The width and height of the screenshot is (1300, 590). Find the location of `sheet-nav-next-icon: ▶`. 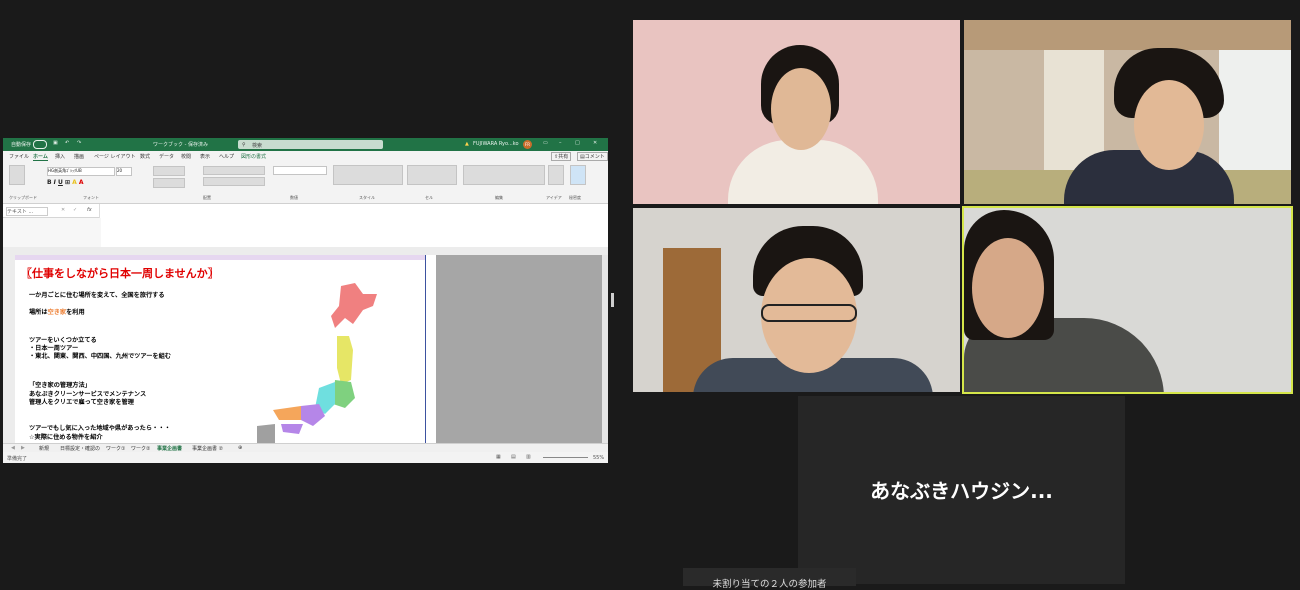

sheet-nav-next-icon: ▶ is located at coordinates (23, 448).